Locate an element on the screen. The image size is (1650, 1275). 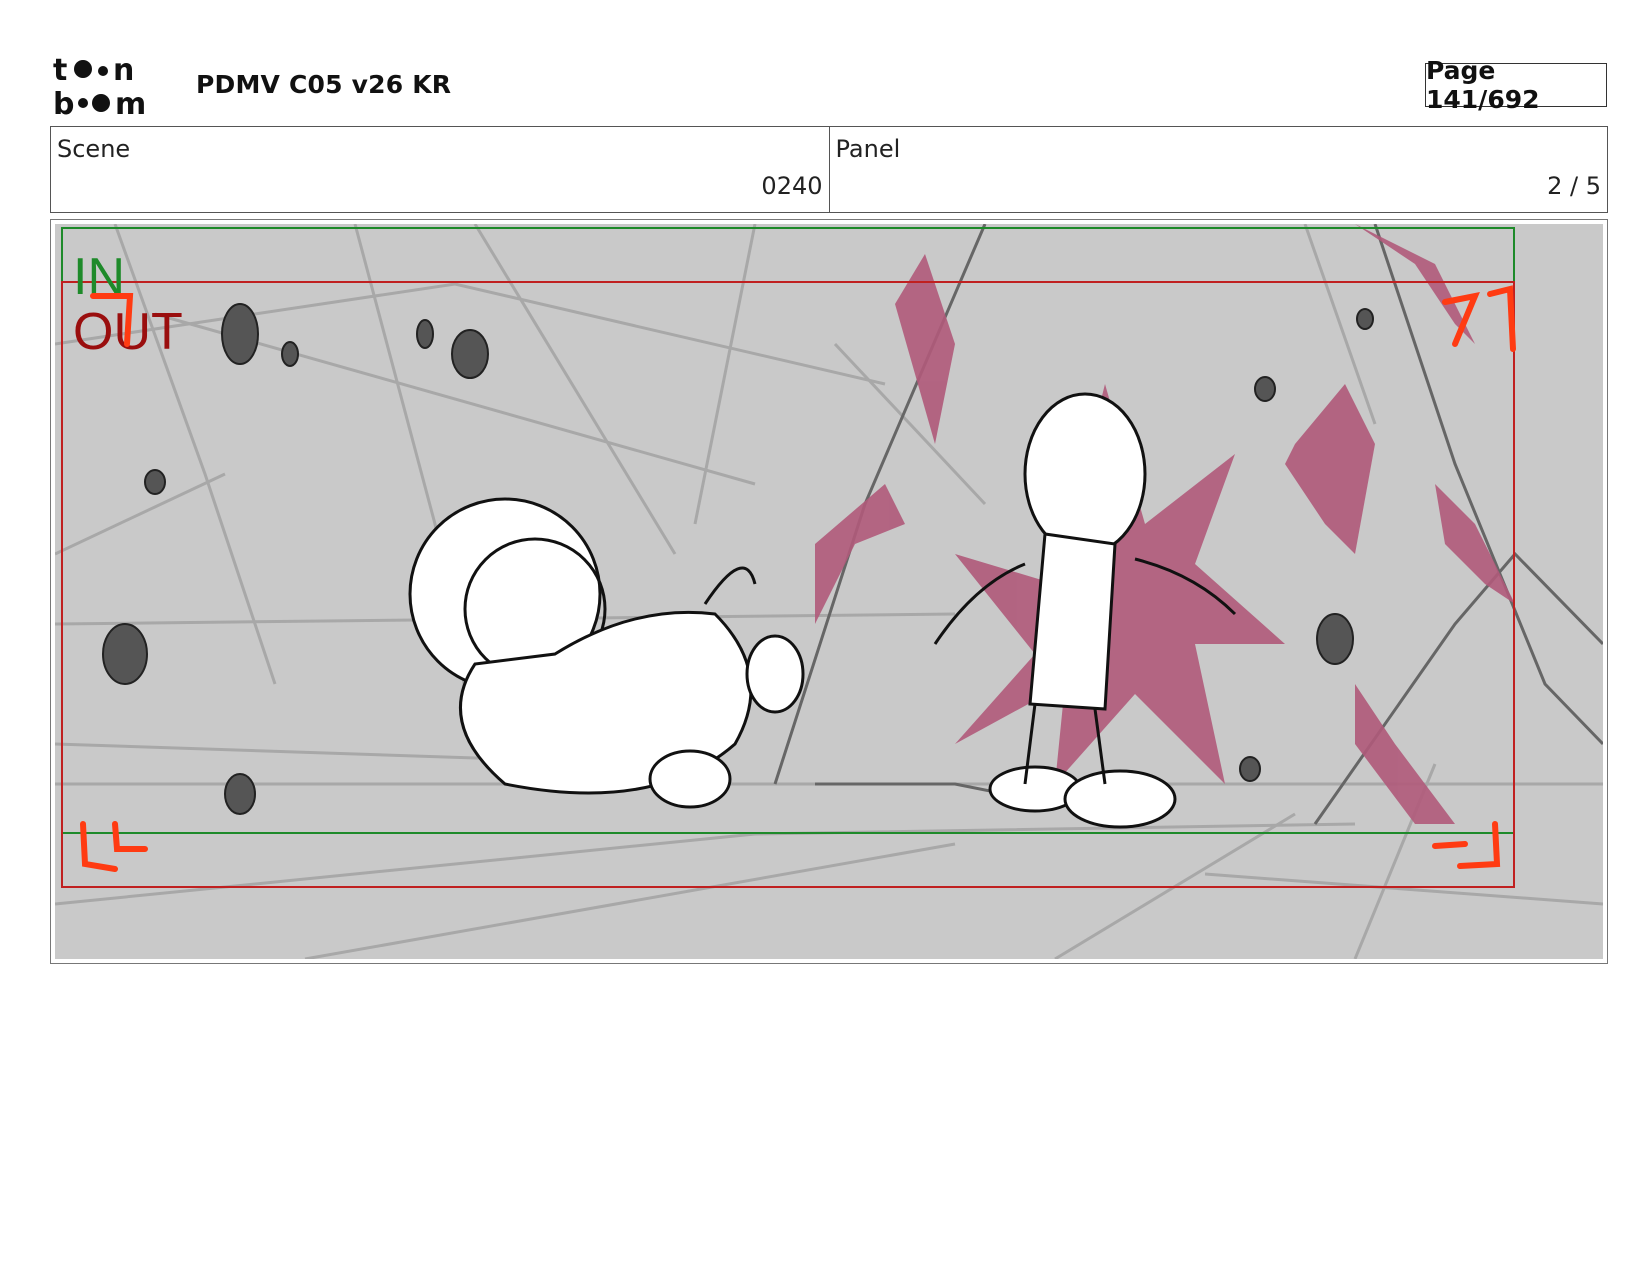
svg-text: n is located at coordinates (123, 70).